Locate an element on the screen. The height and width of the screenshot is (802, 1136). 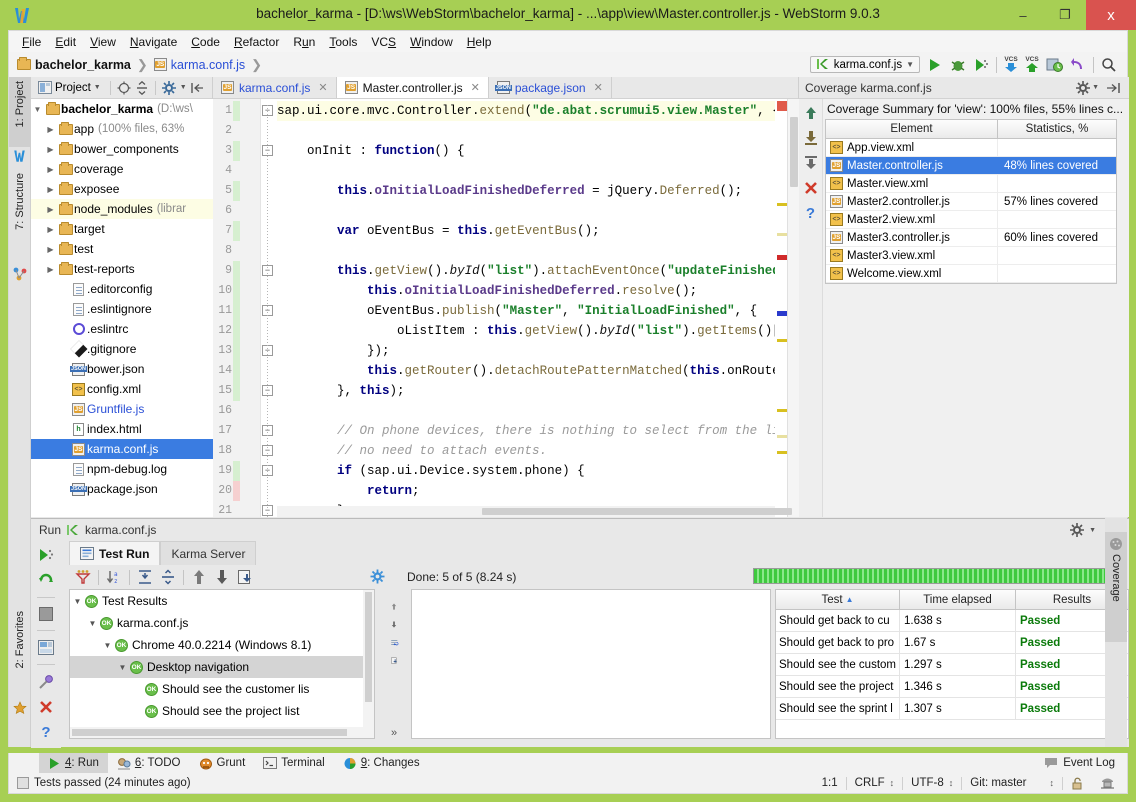
close-button: x is located at coordinates (1111, 15).